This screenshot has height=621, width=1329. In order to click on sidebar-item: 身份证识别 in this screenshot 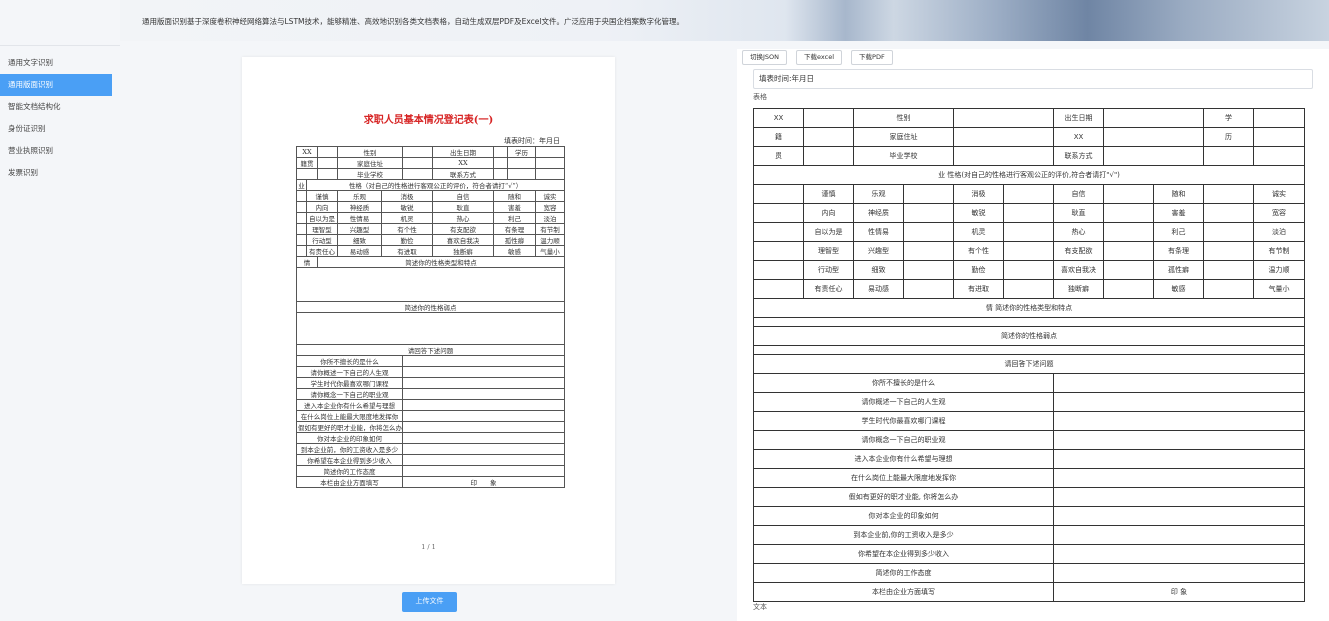, I will do `click(60, 129)`.